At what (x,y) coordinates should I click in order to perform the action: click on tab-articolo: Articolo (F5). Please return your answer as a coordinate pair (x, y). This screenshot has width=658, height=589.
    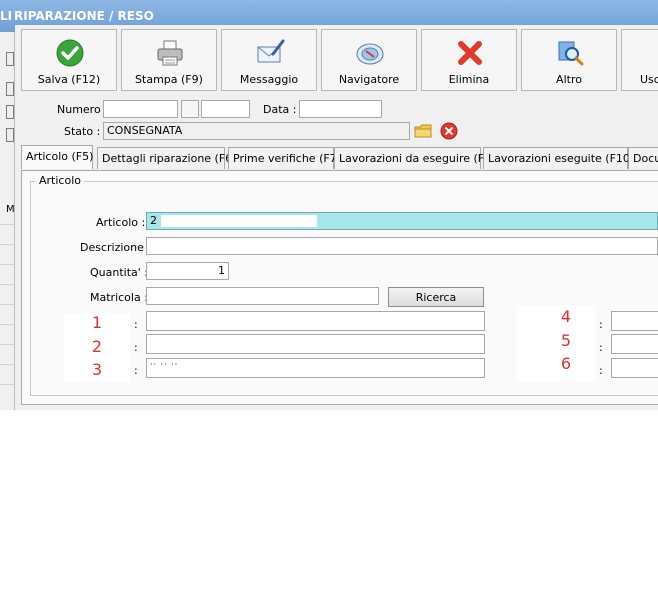
    Looking at the image, I should click on (57, 157).